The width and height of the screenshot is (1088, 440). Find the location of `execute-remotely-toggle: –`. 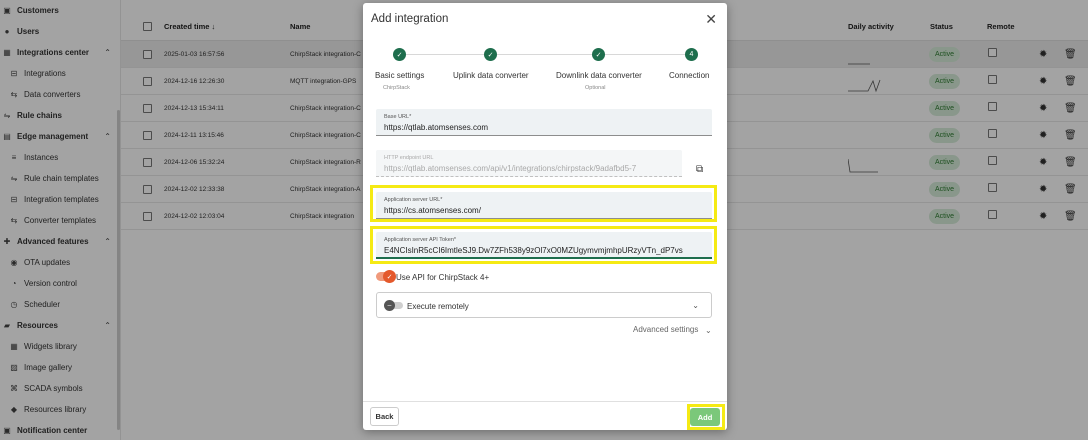

execute-remotely-toggle: – is located at coordinates (393, 305).